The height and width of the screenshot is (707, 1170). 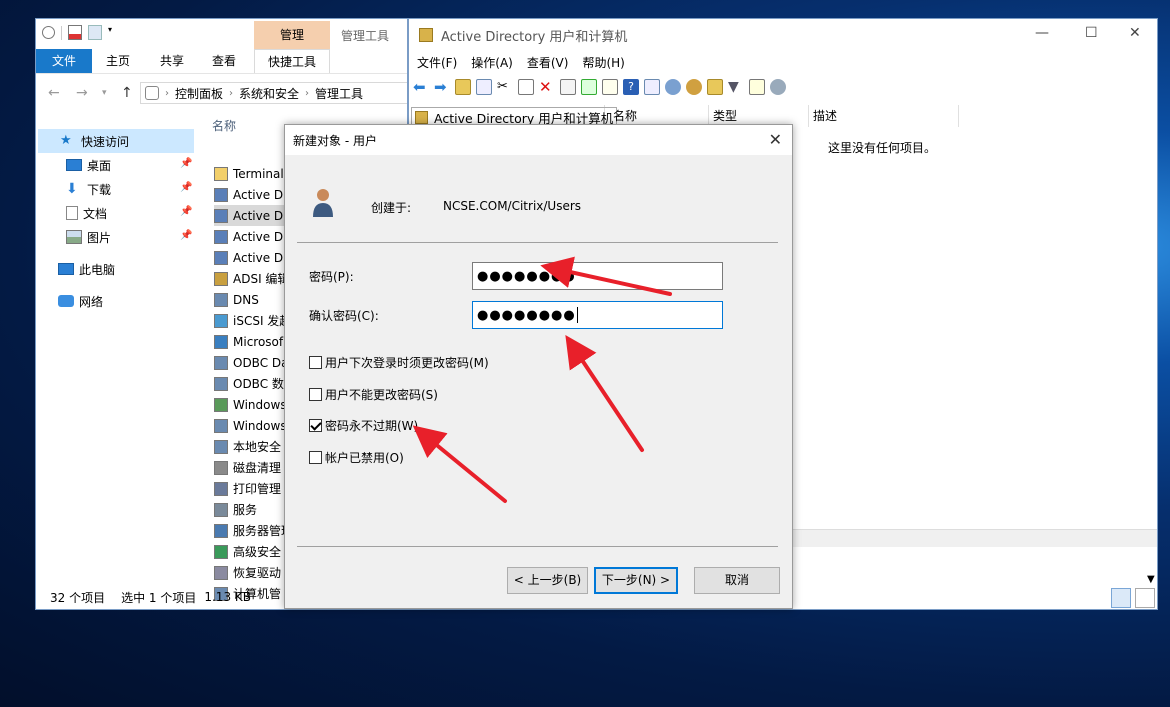 I want to click on details-view-icon, so click(x=1121, y=598).